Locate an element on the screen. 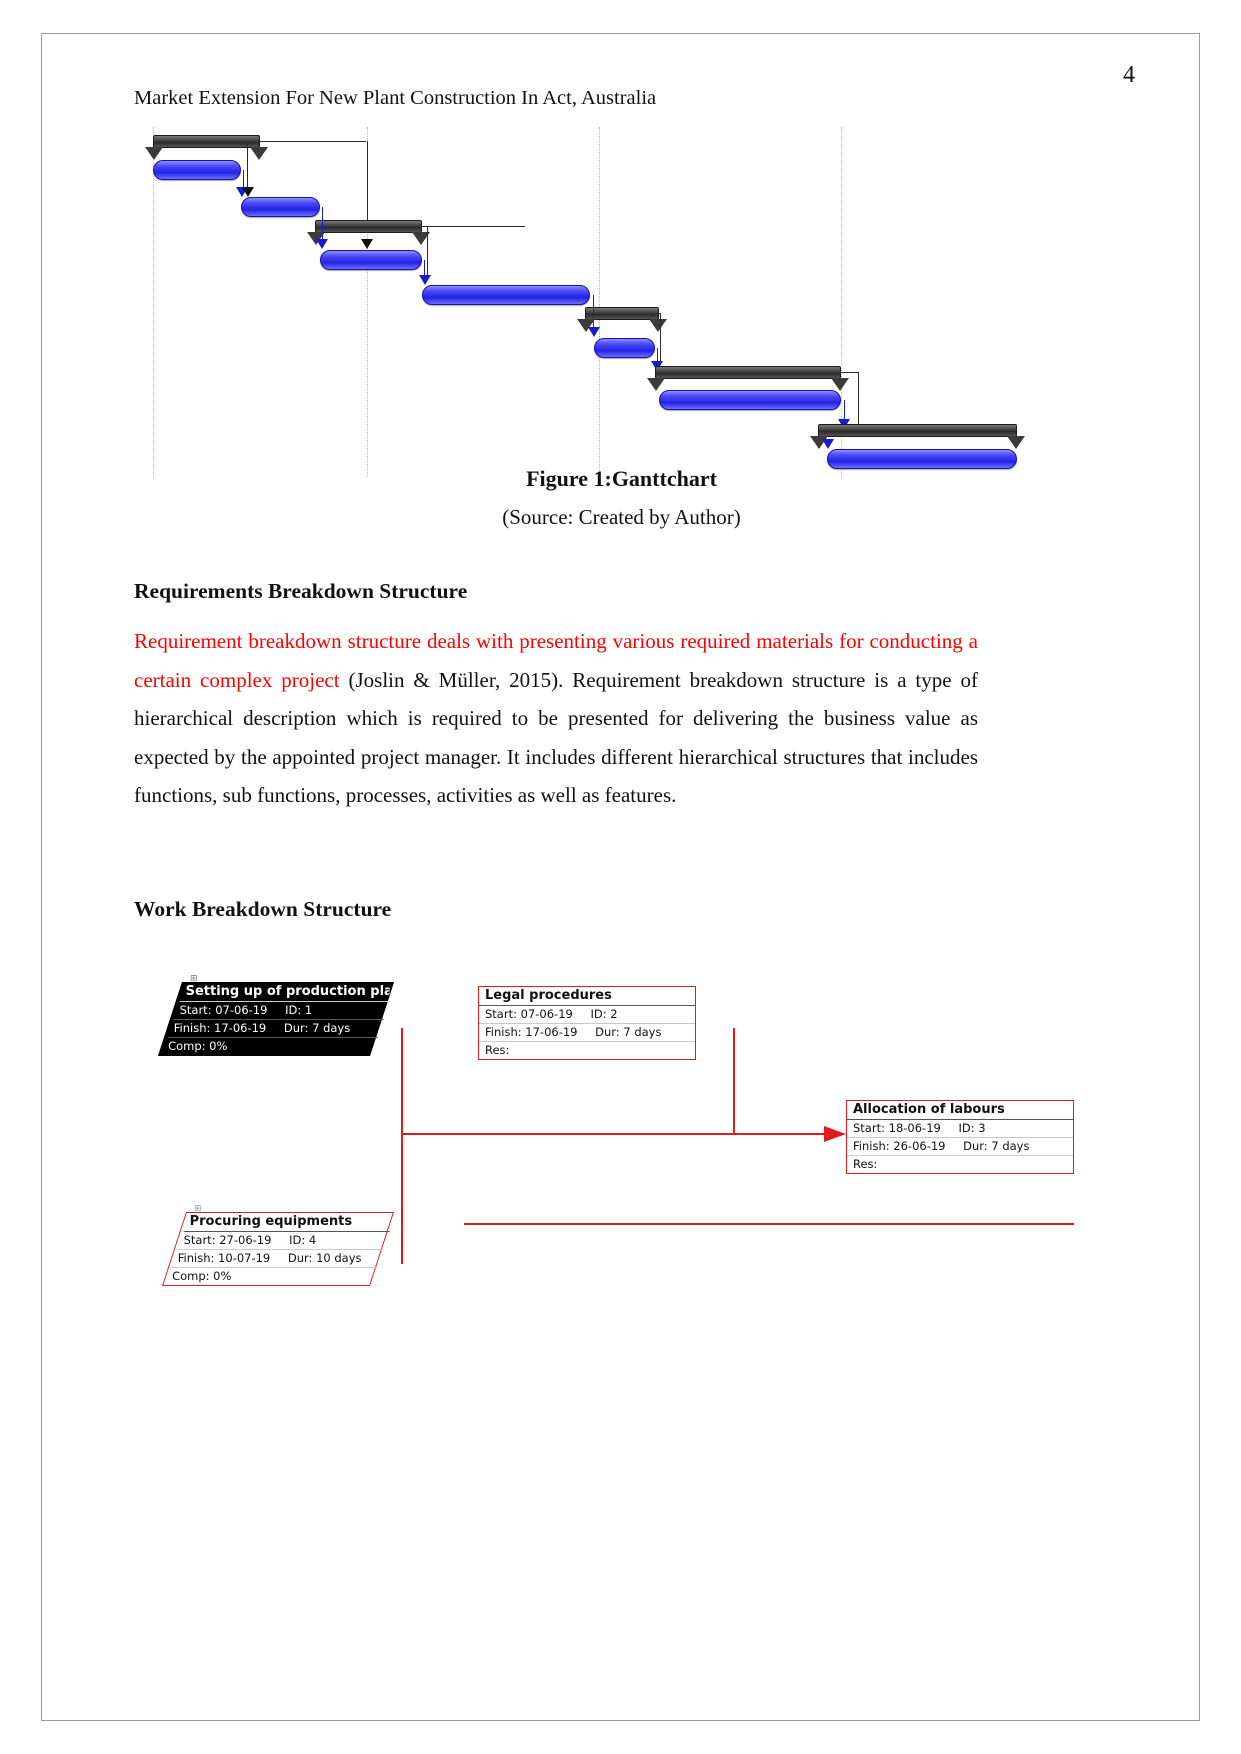  figure-caption: Figure 1:Ganttchart is located at coordinates (621, 478).